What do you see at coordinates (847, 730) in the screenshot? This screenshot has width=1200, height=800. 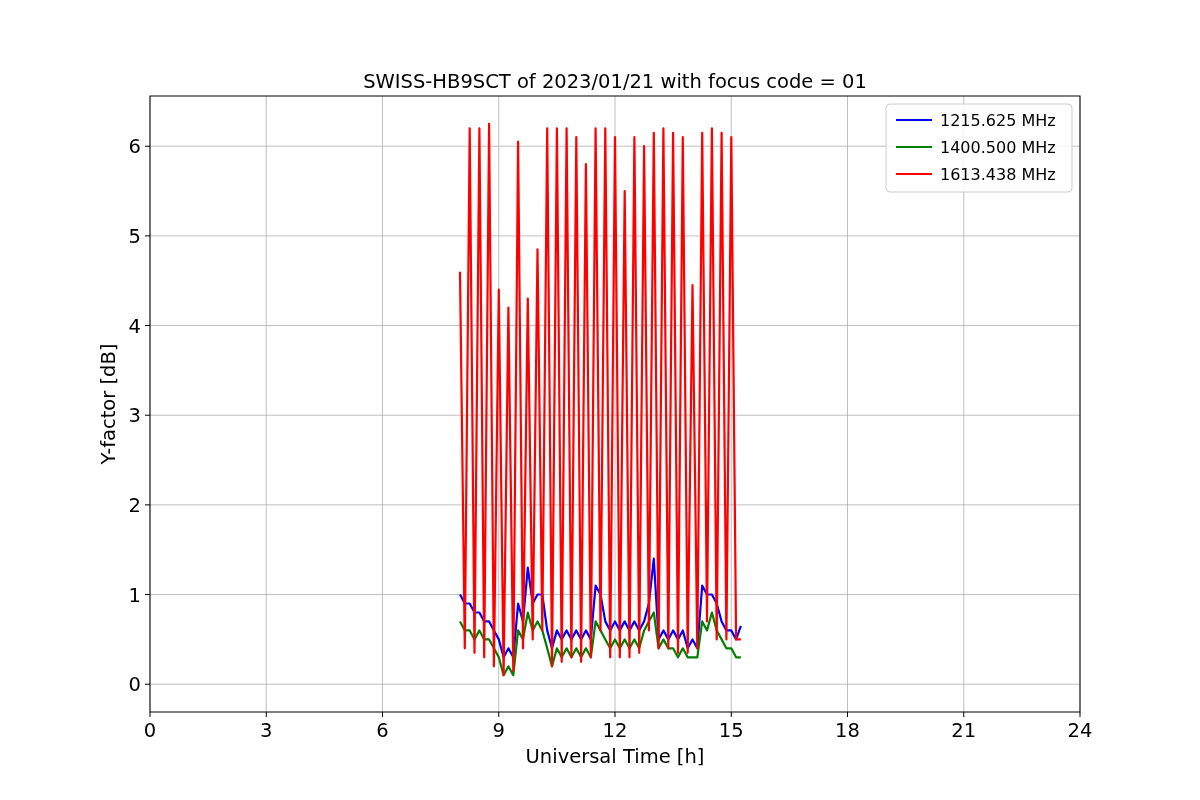 I see `x-tick-label: 18` at bounding box center [847, 730].